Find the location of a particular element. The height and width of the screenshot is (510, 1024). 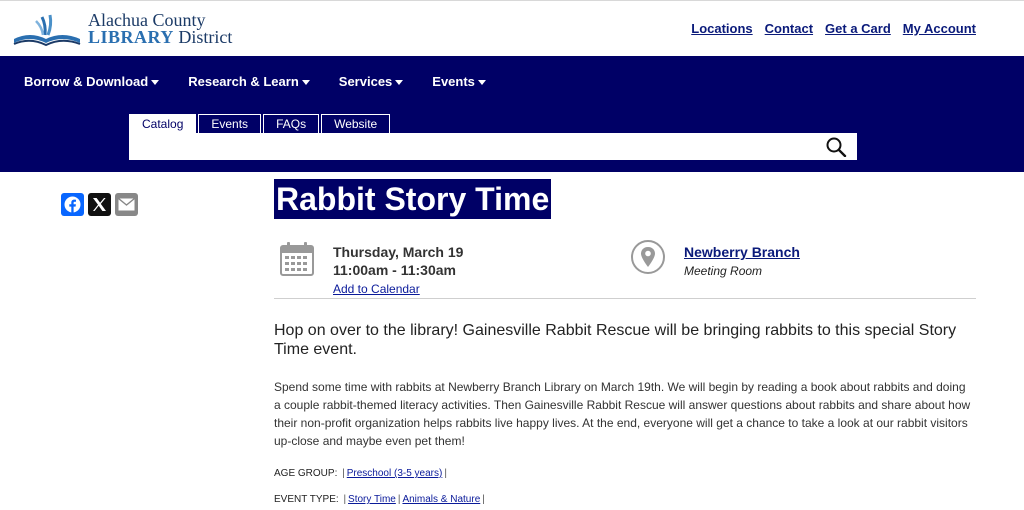

nav-borrow-download: Borrow & Download is located at coordinates (92, 81).